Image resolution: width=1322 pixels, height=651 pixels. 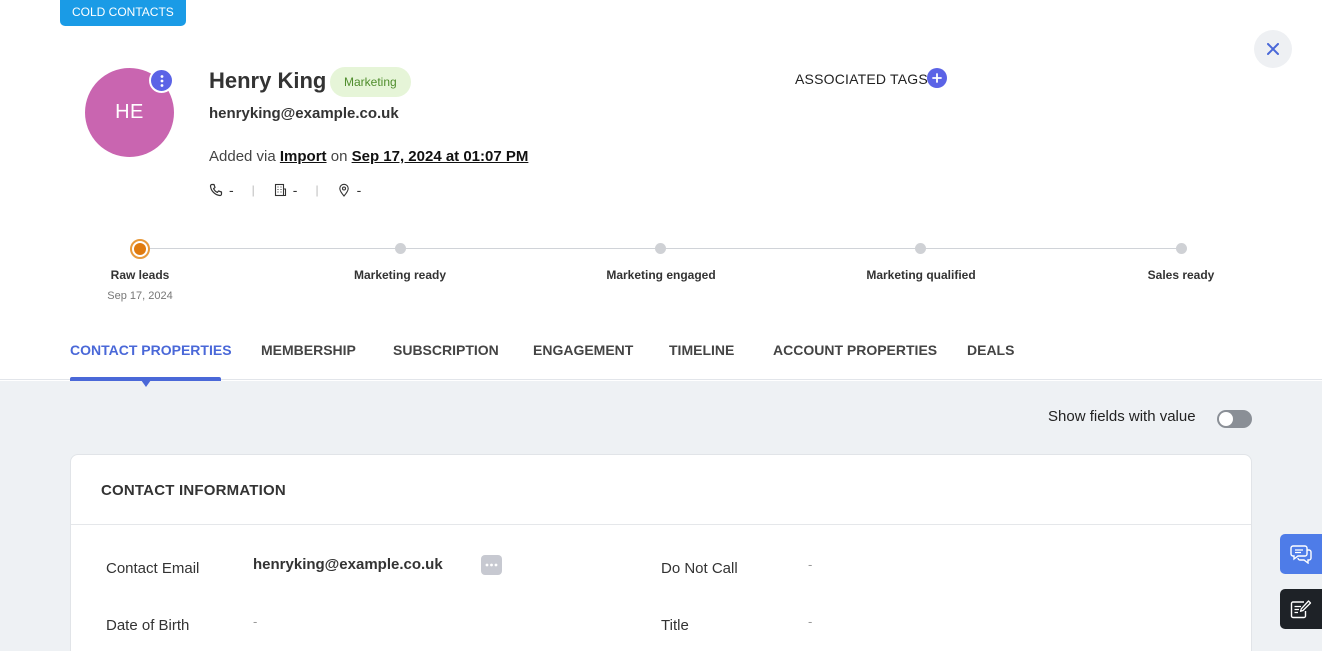 I want to click on contact-name: Henry King, so click(x=268, y=80).